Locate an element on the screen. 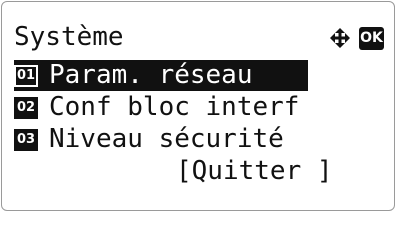 This screenshot has height=240, width=398. menu-item-param-reseau: 01 Param. réseau is located at coordinates (161, 75).